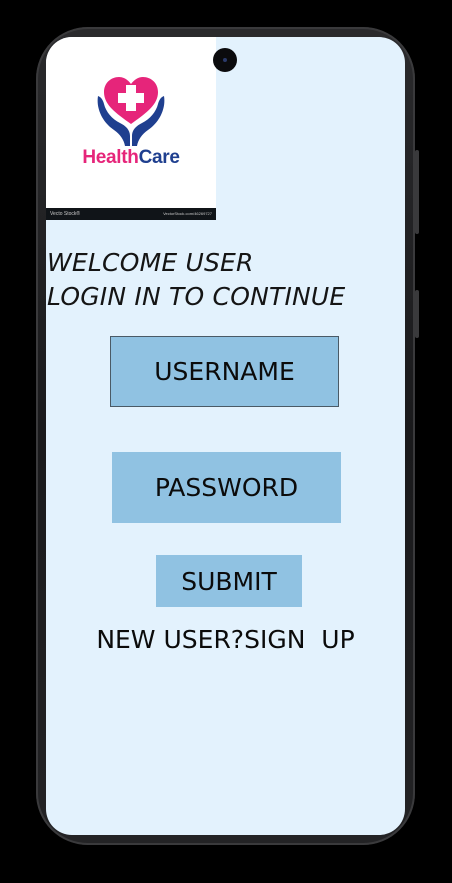  What do you see at coordinates (229, 581) in the screenshot?
I see `submit-button: SUBMIT` at bounding box center [229, 581].